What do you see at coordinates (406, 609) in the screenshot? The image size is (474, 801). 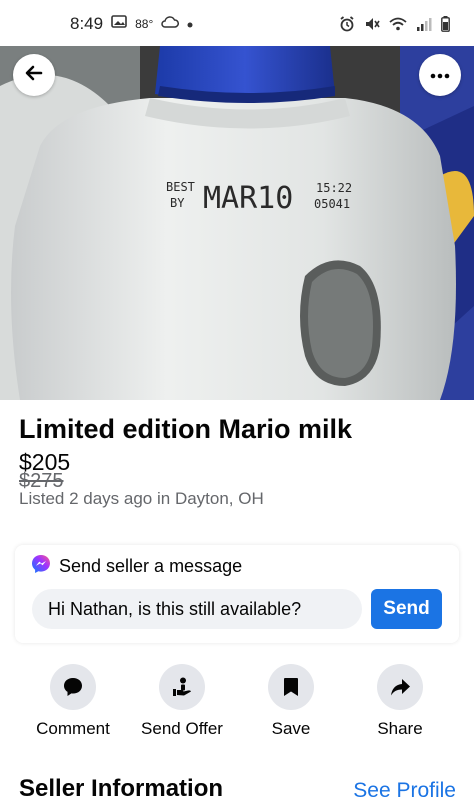 I see `send-button: Send` at bounding box center [406, 609].